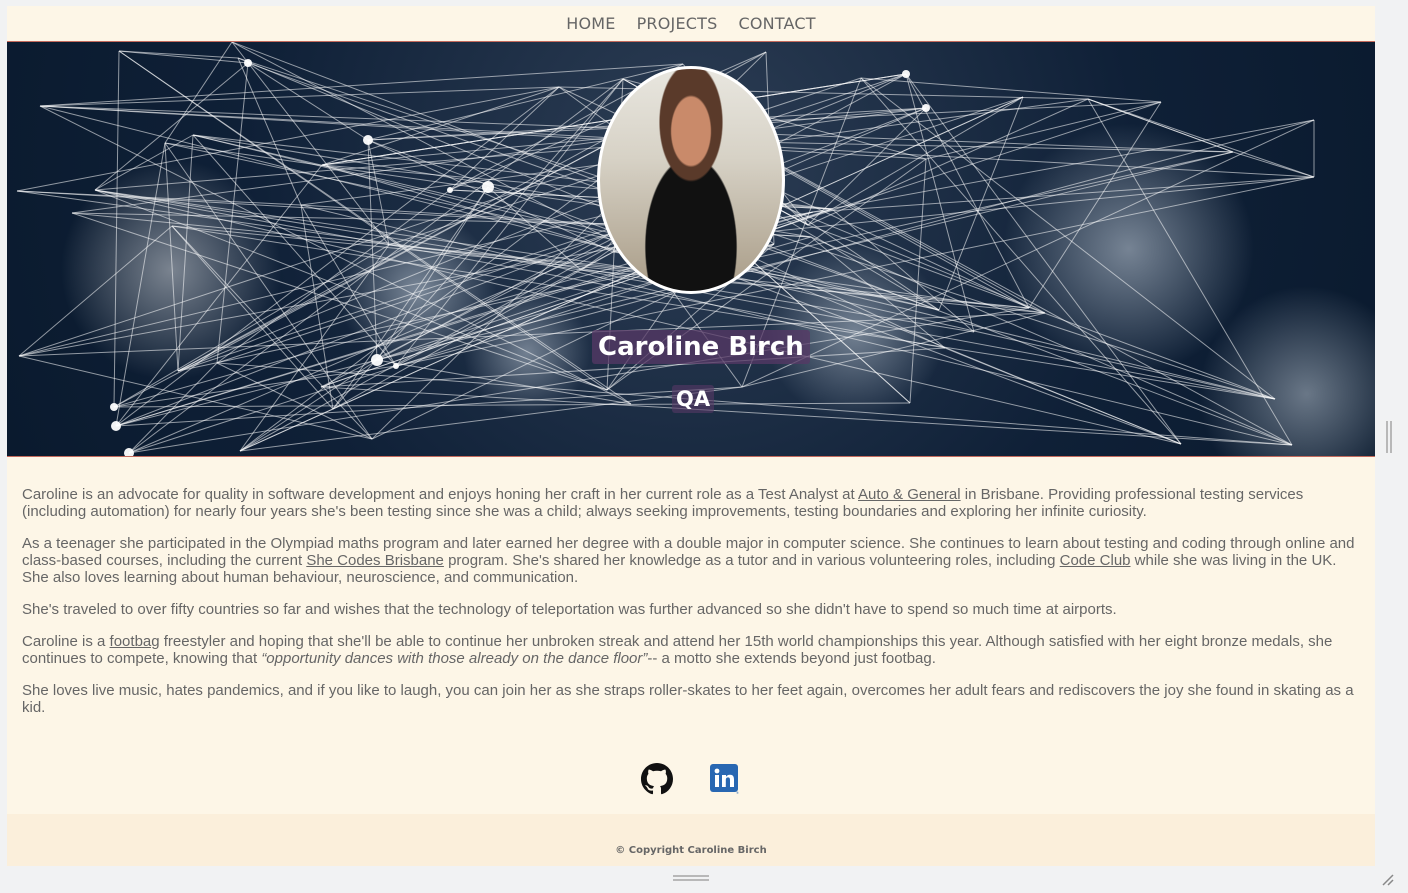 Image resolution: width=1408 pixels, height=893 pixels. What do you see at coordinates (691, 180) in the screenshot?
I see `profile-photo` at bounding box center [691, 180].